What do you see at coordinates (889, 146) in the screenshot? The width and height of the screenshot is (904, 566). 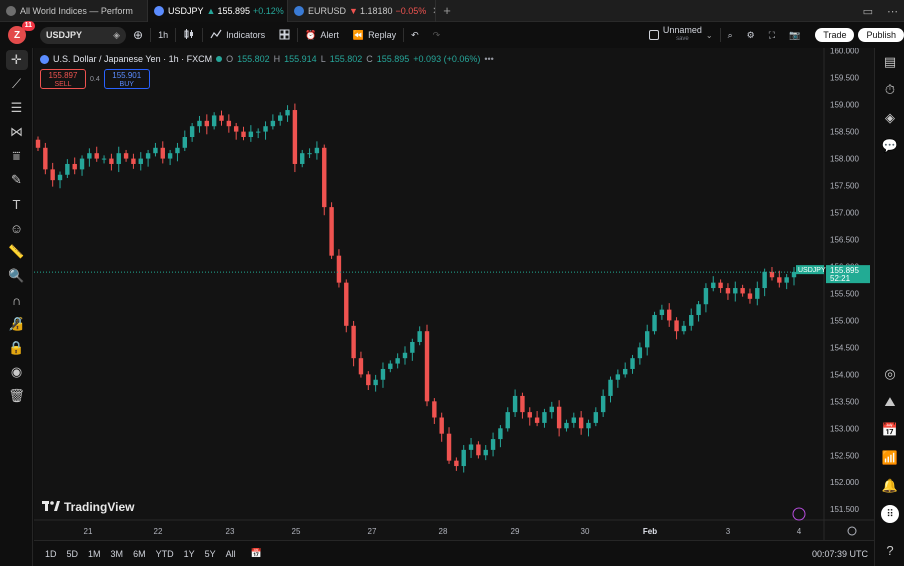 I see `chat-button: 💬` at bounding box center [889, 146].